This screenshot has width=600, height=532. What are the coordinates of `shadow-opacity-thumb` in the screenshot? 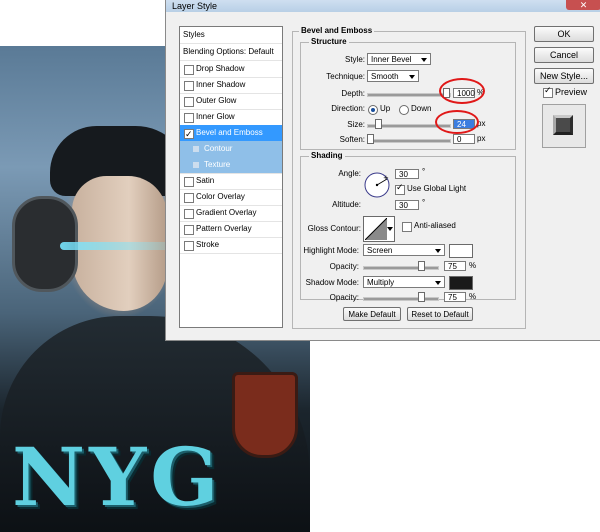 It's located at (421, 297).